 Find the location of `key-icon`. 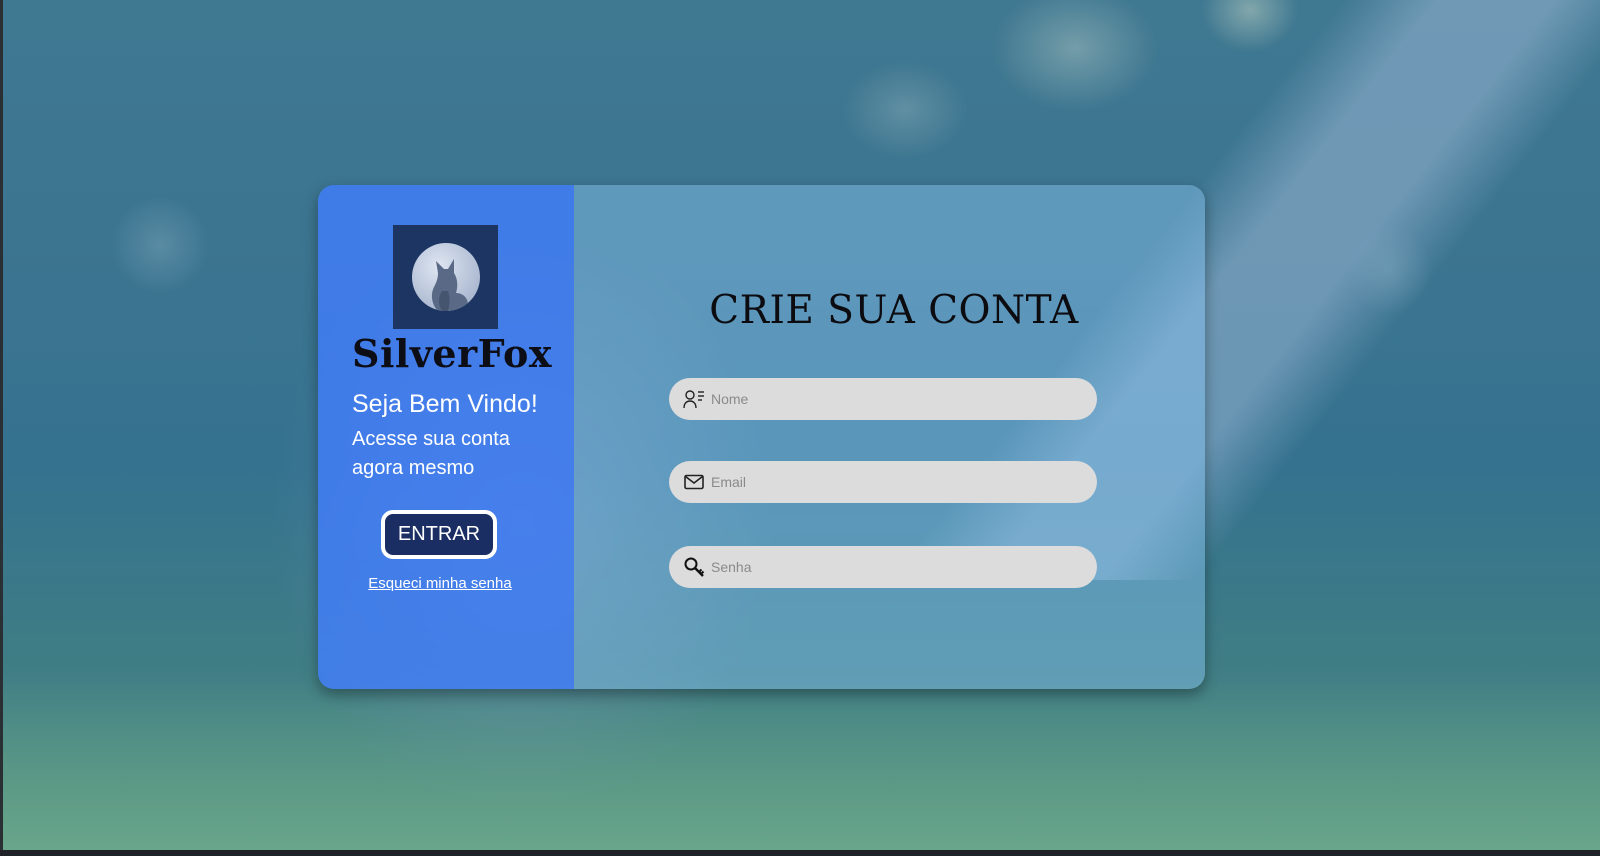

key-icon is located at coordinates (694, 567).